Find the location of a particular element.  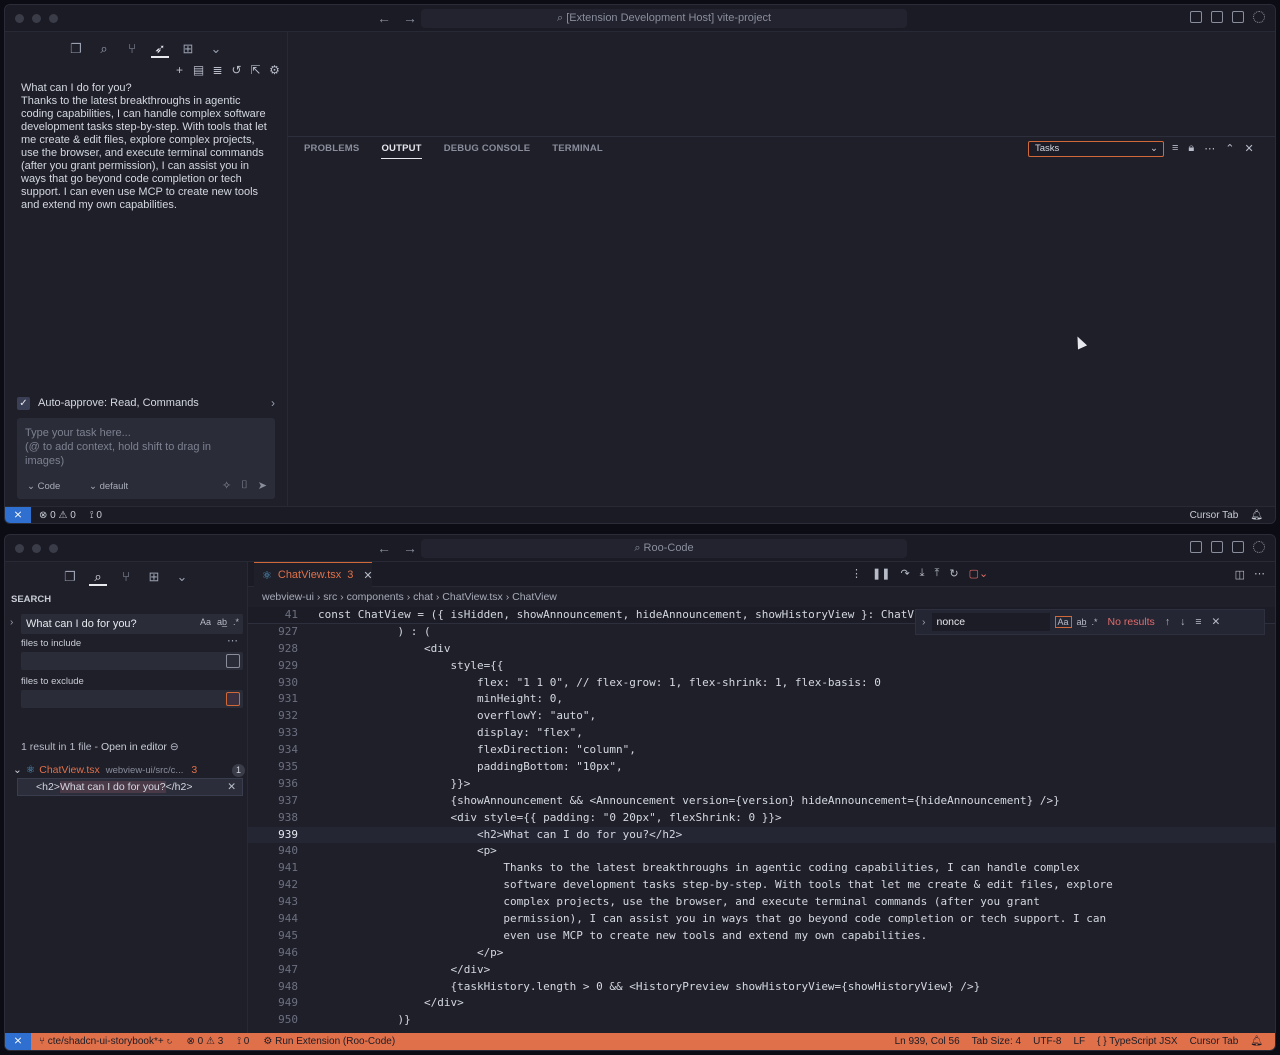

mode-selector: ⌄ Code is located at coordinates (43, 486).